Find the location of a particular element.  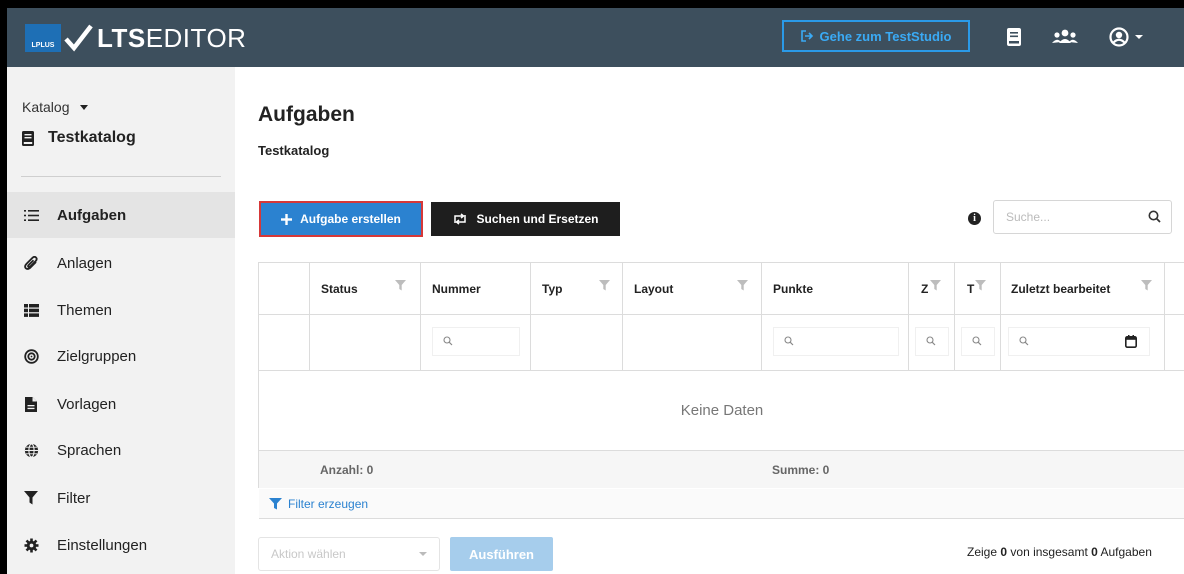

user-circle-icon is located at coordinates (1118, 37).